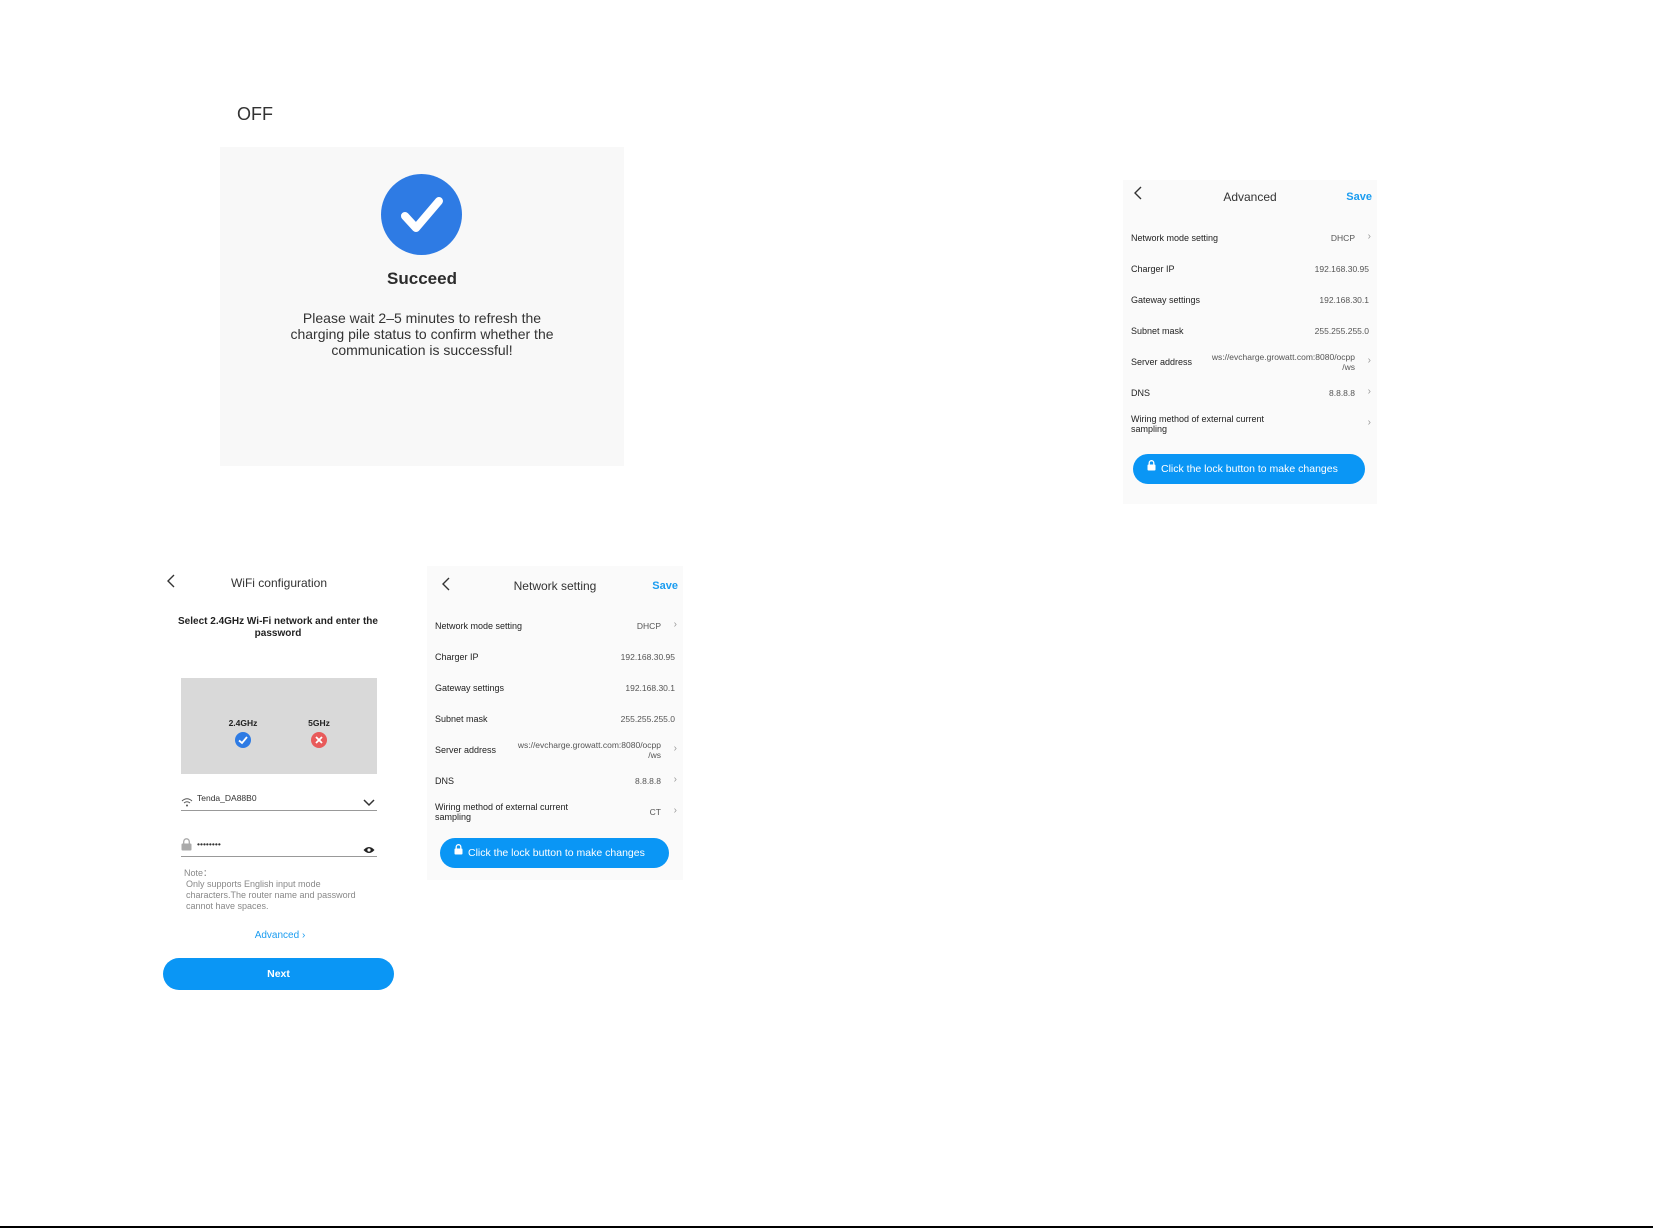 This screenshot has height=1228, width=1653. I want to click on band-5ghz: 5GHz, so click(319, 733).